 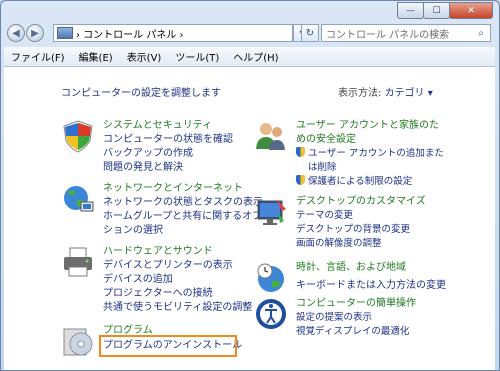 I want to click on category-text: 時計、言語、および地域 キーボードまたは入力方法の変更, so click(x=371, y=277).